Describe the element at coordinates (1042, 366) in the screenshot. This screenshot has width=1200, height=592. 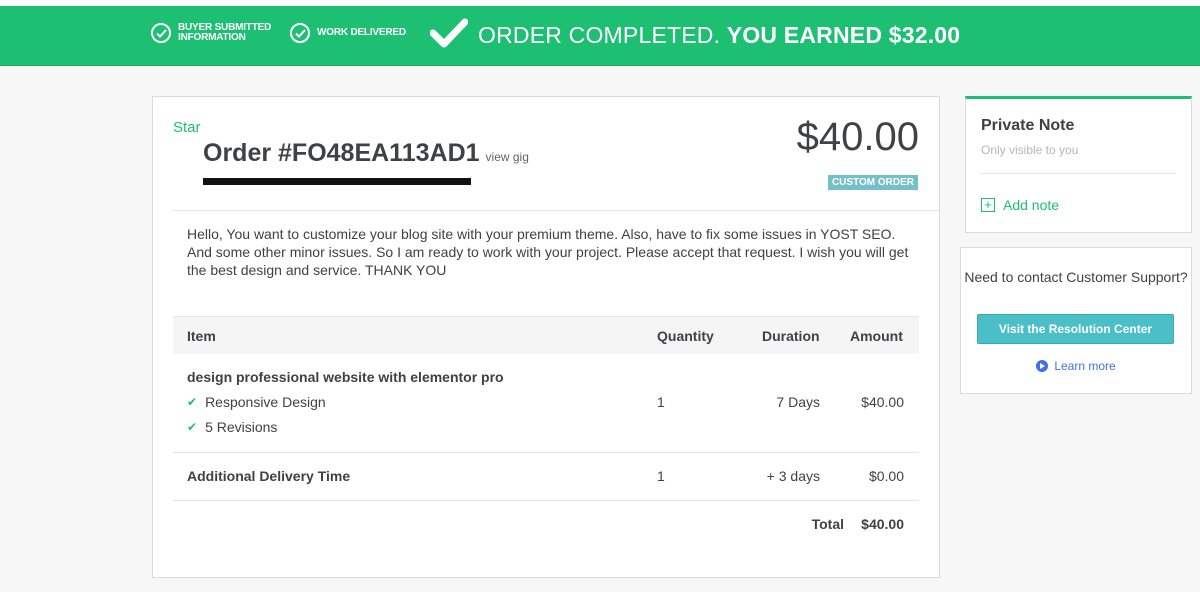
I see `play-icon` at that location.